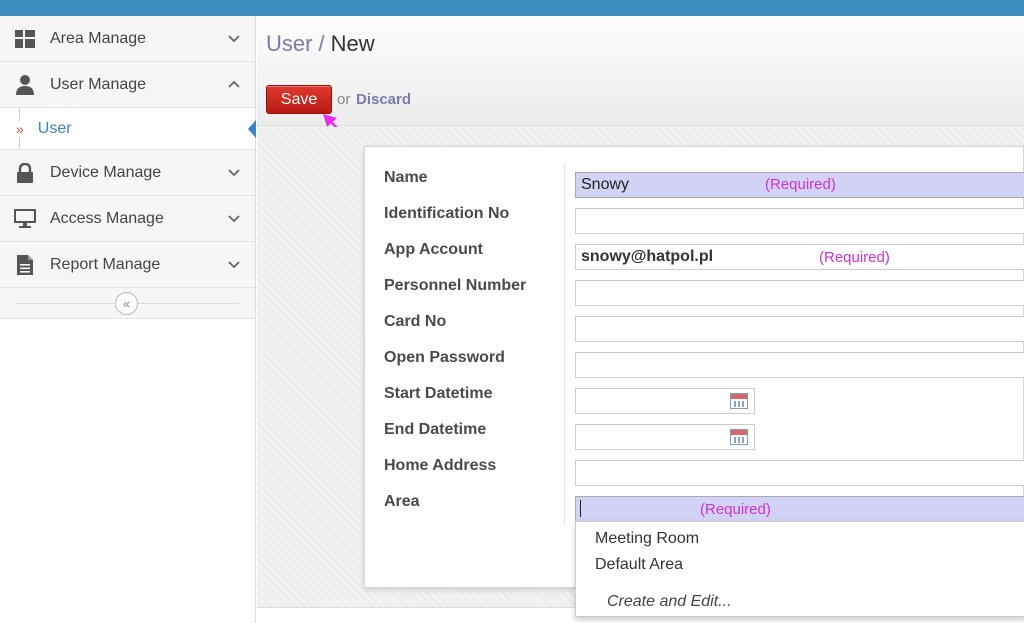 This screenshot has height=623, width=1024. What do you see at coordinates (435, 429) in the screenshot?
I see `end-datetime-label: End Datetime` at bounding box center [435, 429].